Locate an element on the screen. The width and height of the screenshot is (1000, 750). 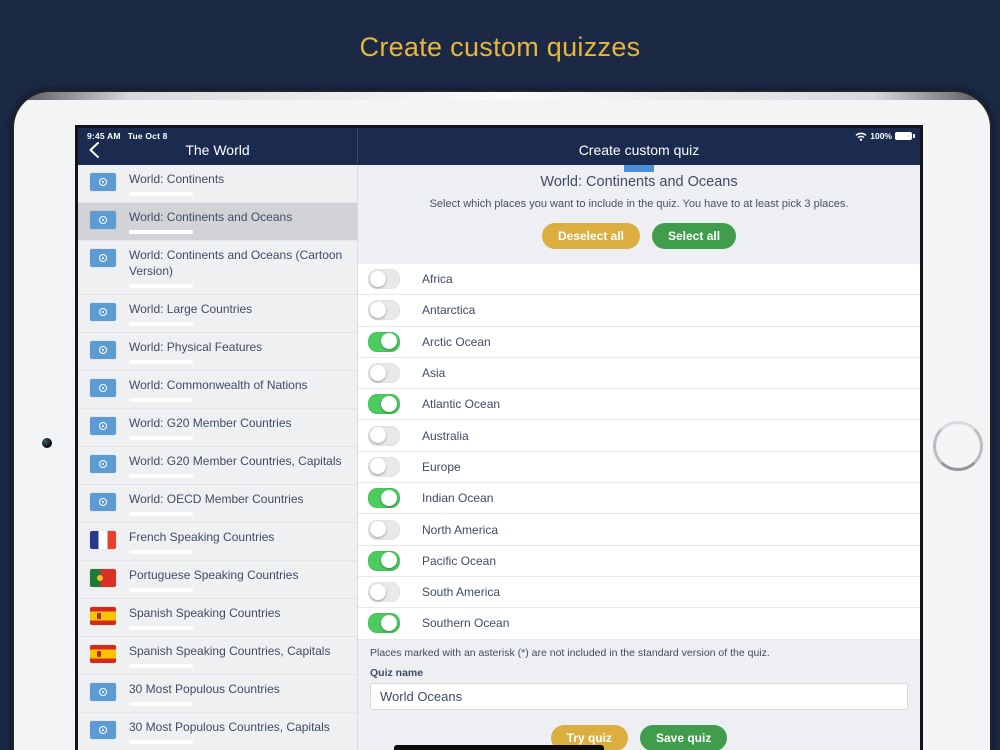
status-date: Tue Oct 8 is located at coordinates (147, 136).